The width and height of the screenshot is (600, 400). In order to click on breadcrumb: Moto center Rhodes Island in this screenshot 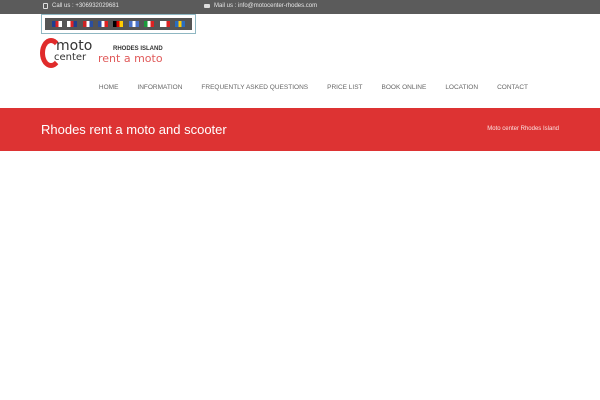, I will do `click(523, 129)`.